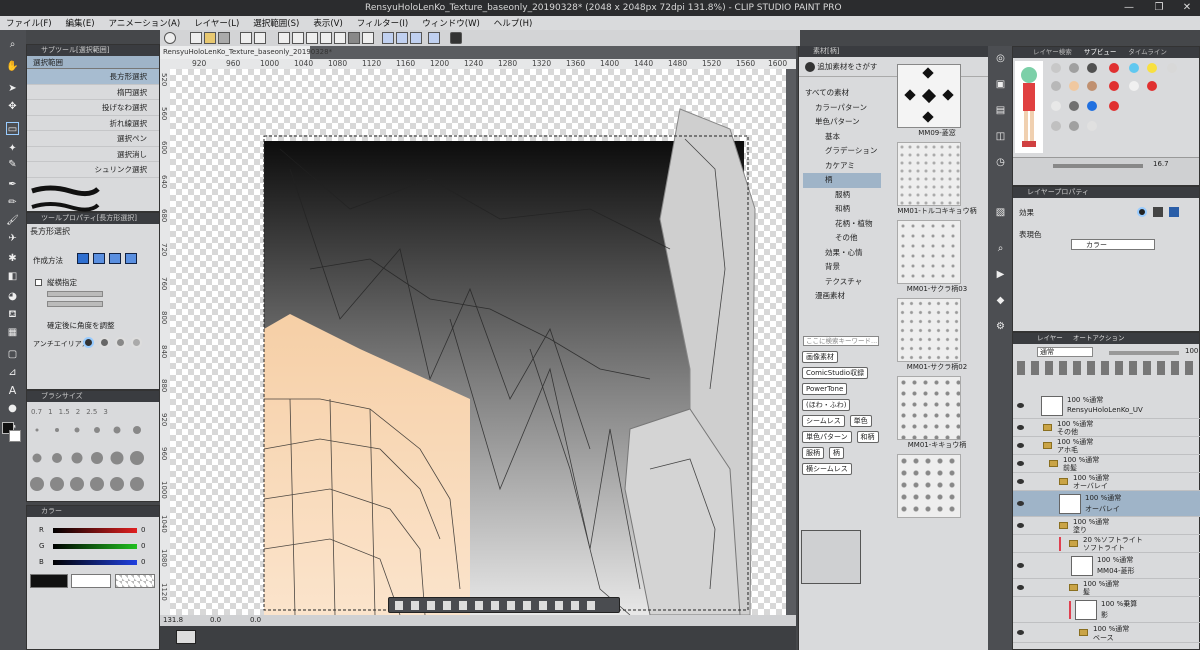 This screenshot has width=1200, height=650. I want to click on transform-icon, so click(298, 38).